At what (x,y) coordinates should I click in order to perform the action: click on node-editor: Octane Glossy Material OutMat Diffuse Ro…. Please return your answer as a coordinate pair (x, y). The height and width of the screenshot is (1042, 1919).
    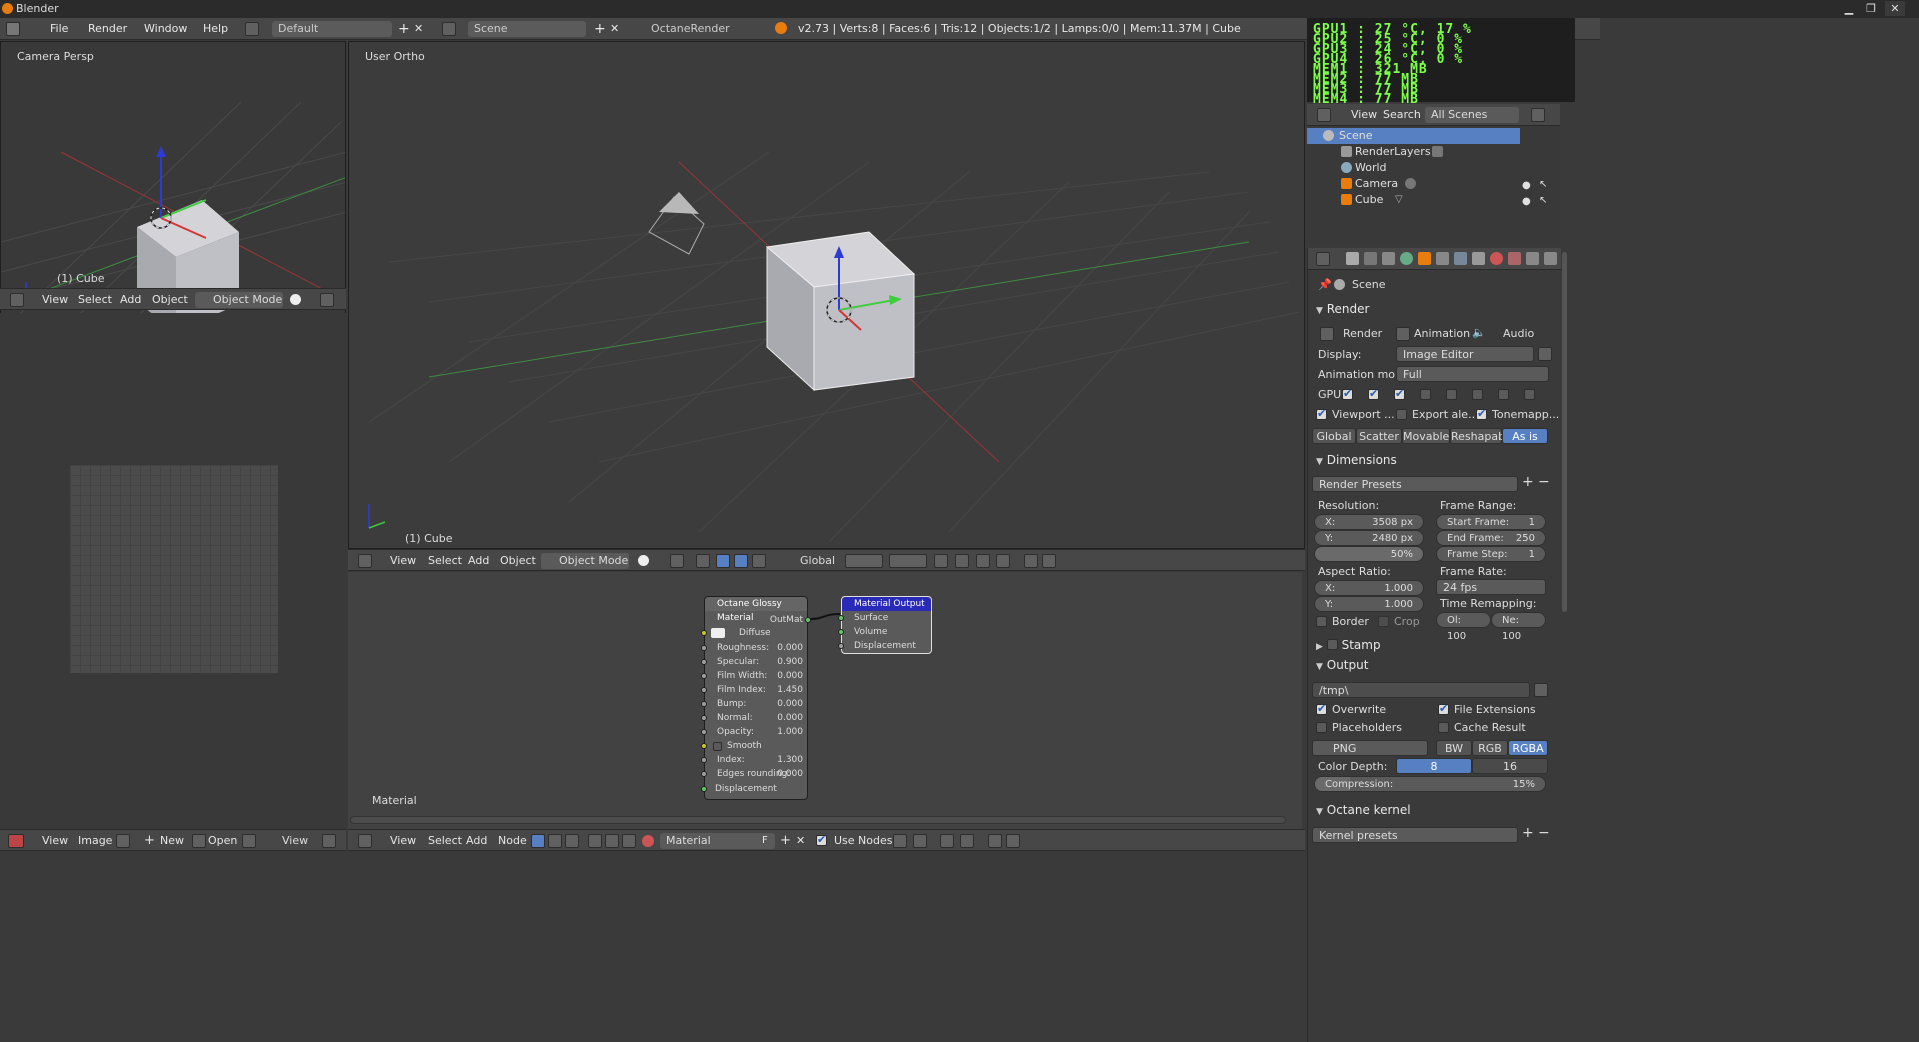
    Looking at the image, I should click on (825, 701).